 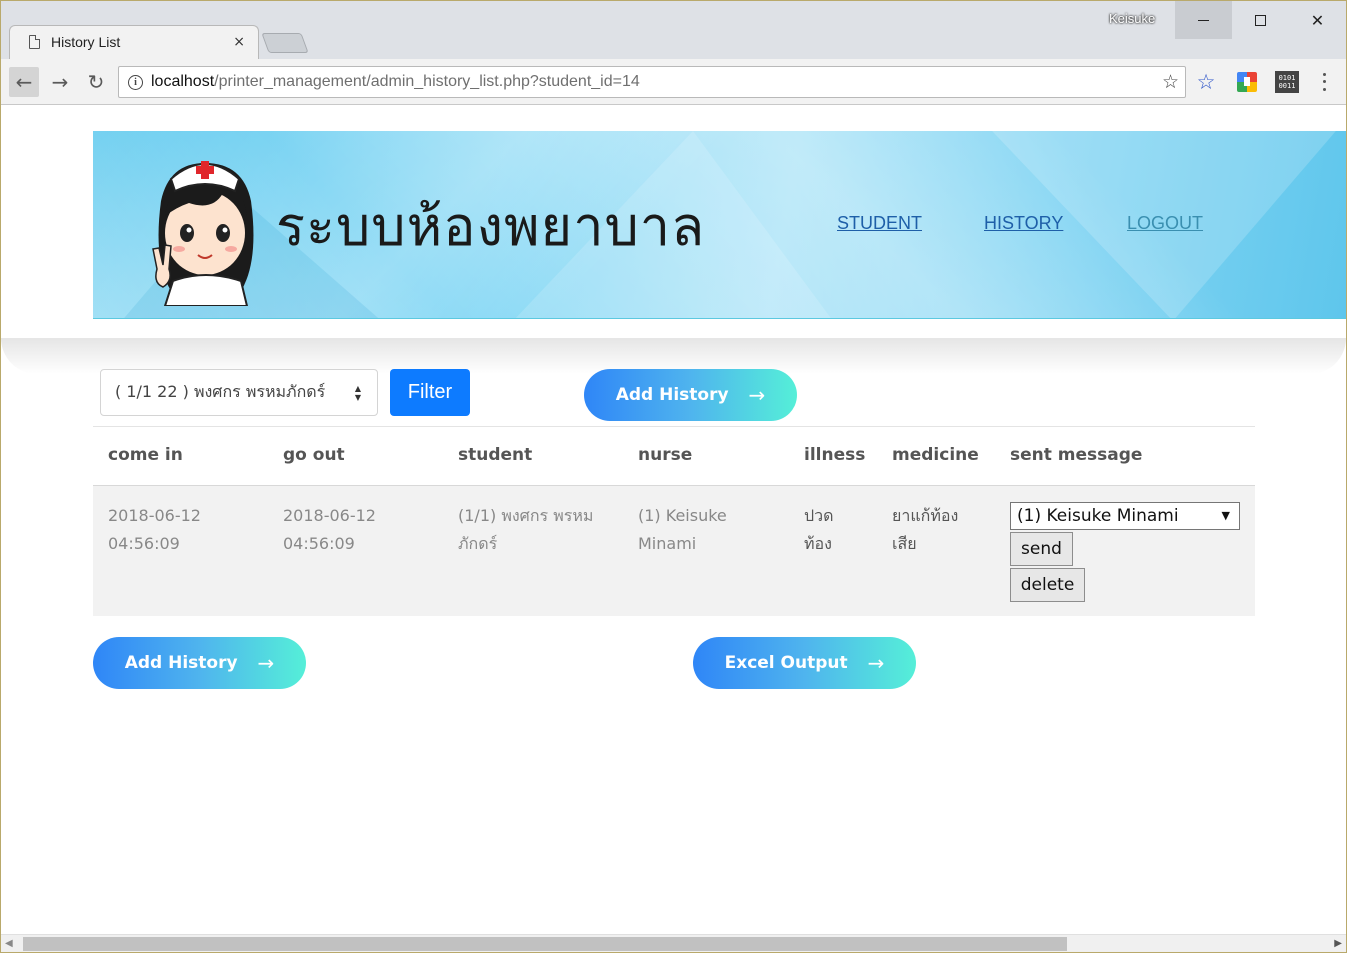 What do you see at coordinates (1041, 549) in the screenshot?
I see `send-button: send` at bounding box center [1041, 549].